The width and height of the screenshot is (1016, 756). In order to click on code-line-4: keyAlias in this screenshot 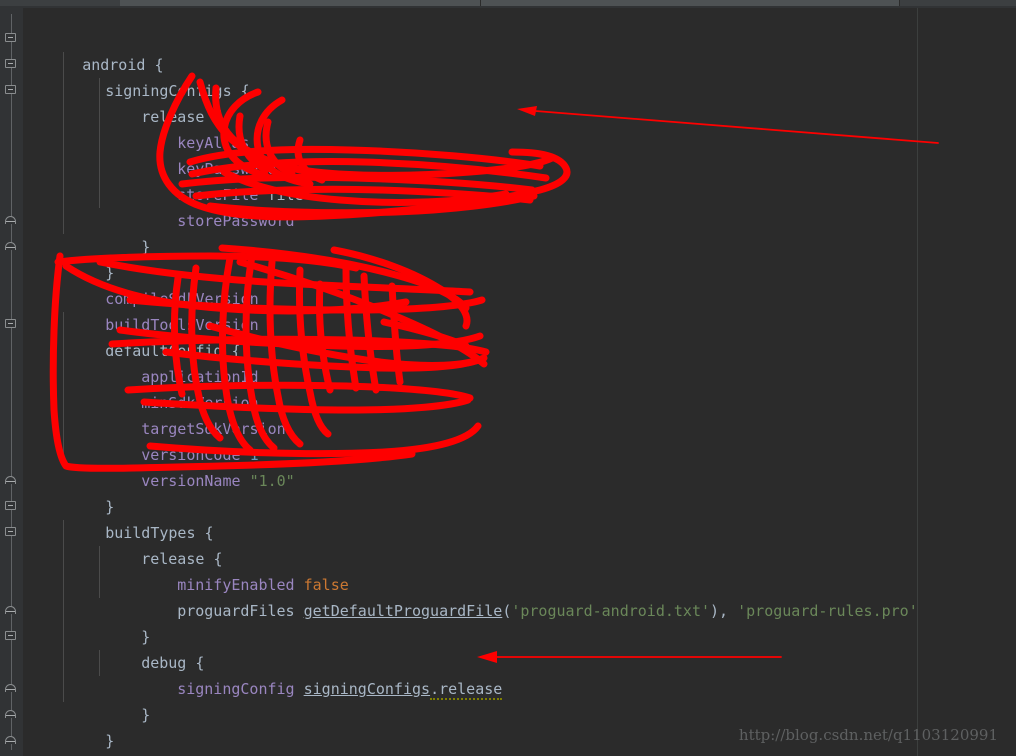, I will do `click(186, 128)`.